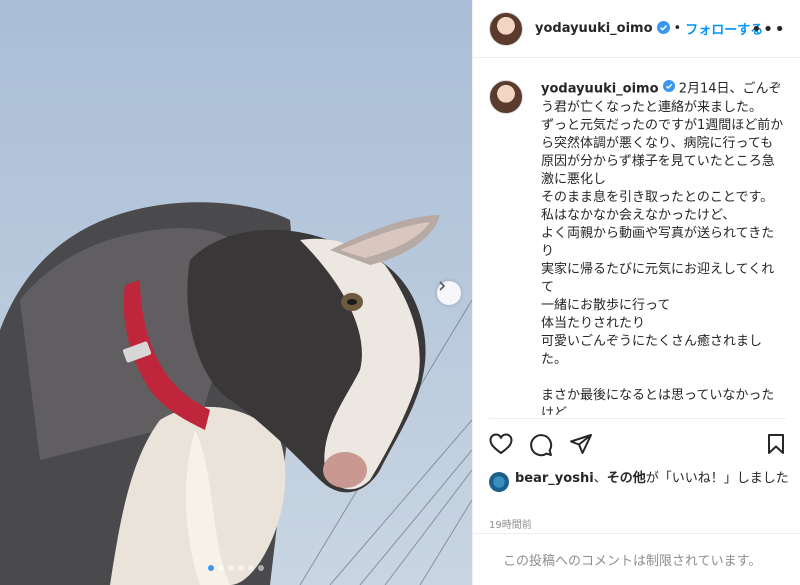  What do you see at coordinates (776, 446) in the screenshot?
I see `bookmark-icon` at bounding box center [776, 446].